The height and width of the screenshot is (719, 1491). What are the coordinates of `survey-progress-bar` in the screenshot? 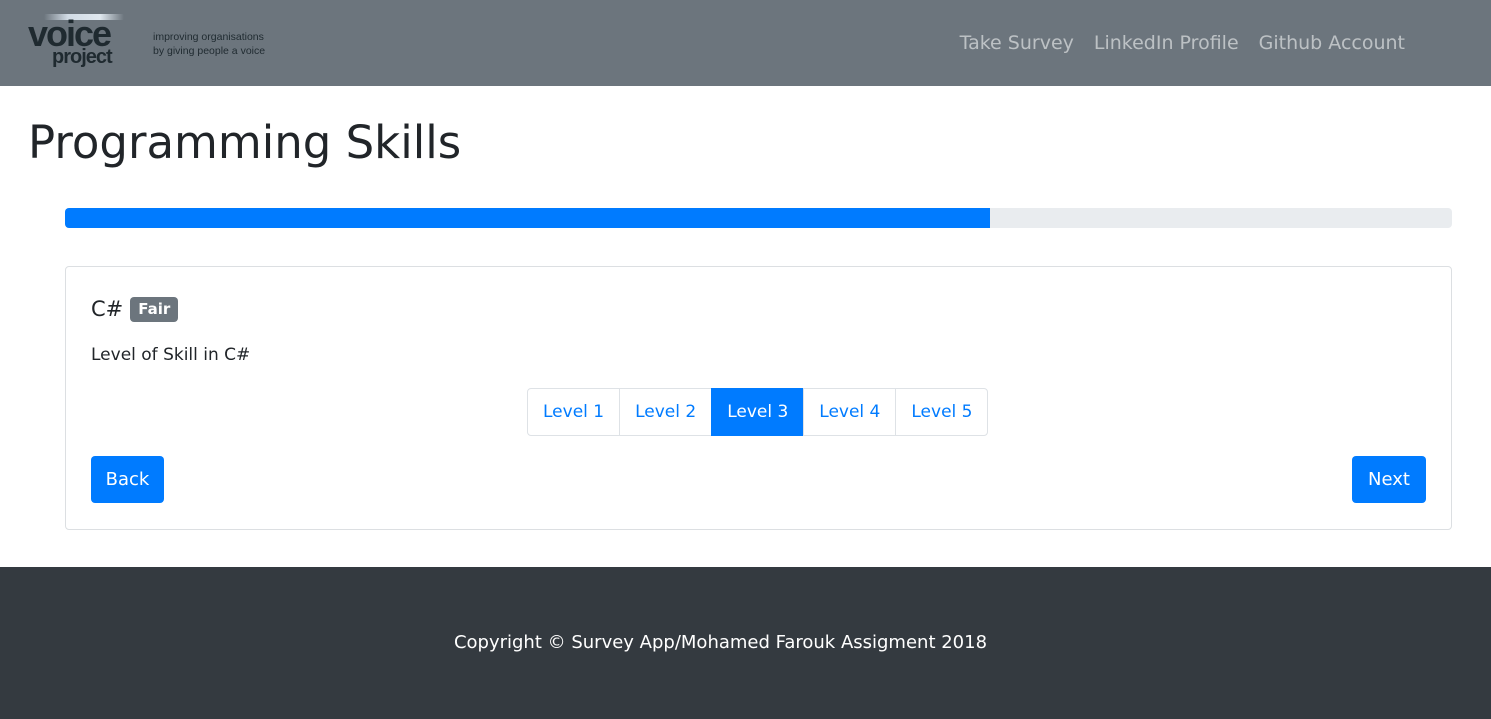 It's located at (758, 218).